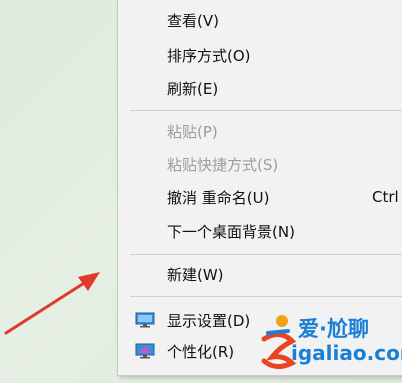 This screenshot has width=402, height=383. What do you see at coordinates (260, 55) in the screenshot?
I see `menu-item-sort-by: 排序方式(O)` at bounding box center [260, 55].